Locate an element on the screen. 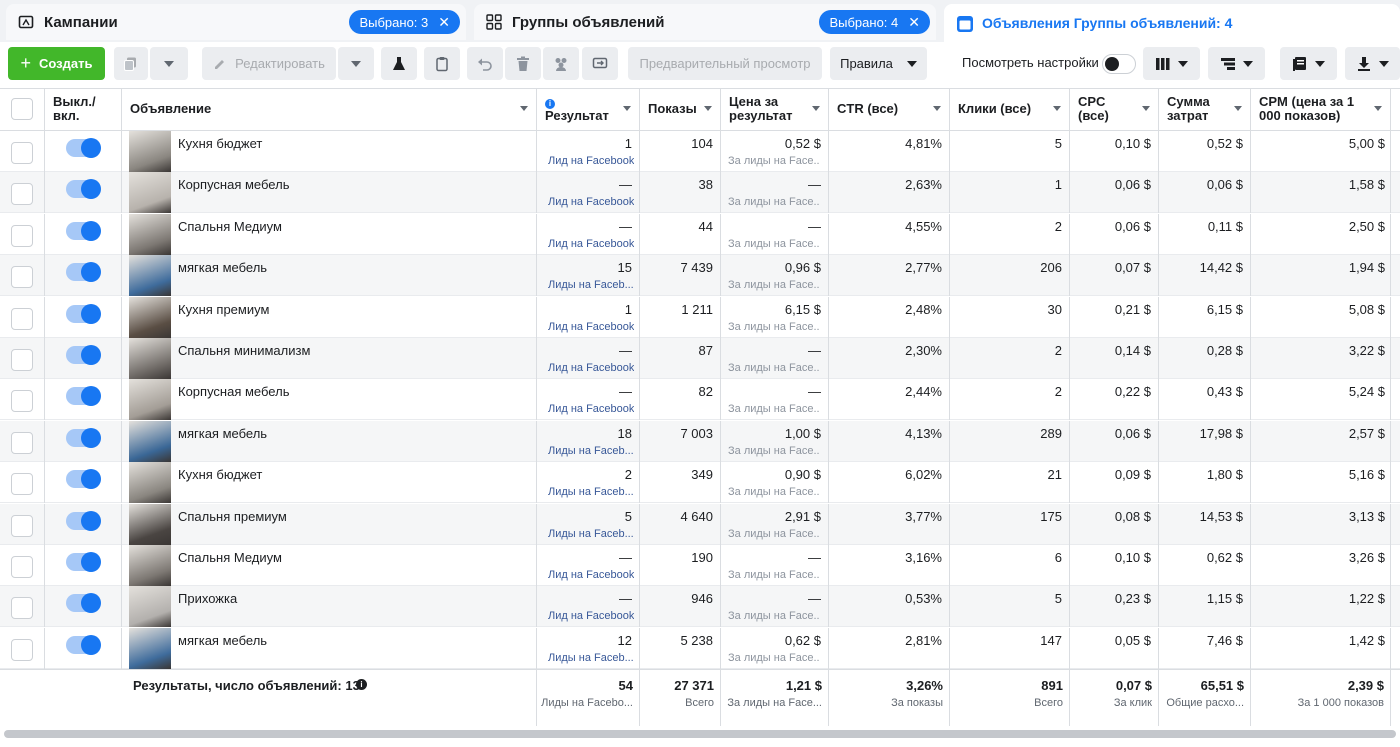 The width and height of the screenshot is (1400, 747). duplicate-dropdown is located at coordinates (169, 63).